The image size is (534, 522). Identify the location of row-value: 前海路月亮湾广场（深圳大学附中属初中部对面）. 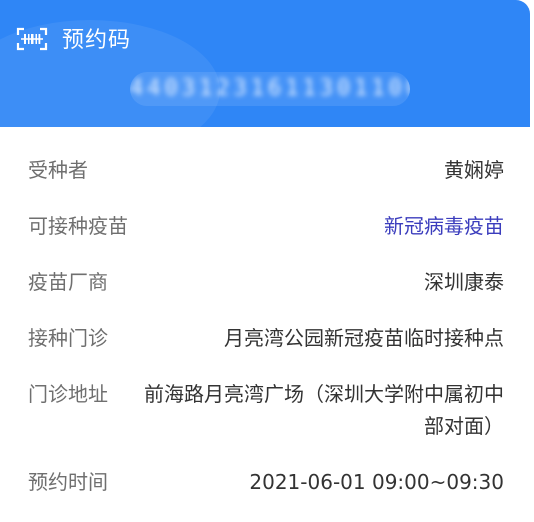
(324, 410).